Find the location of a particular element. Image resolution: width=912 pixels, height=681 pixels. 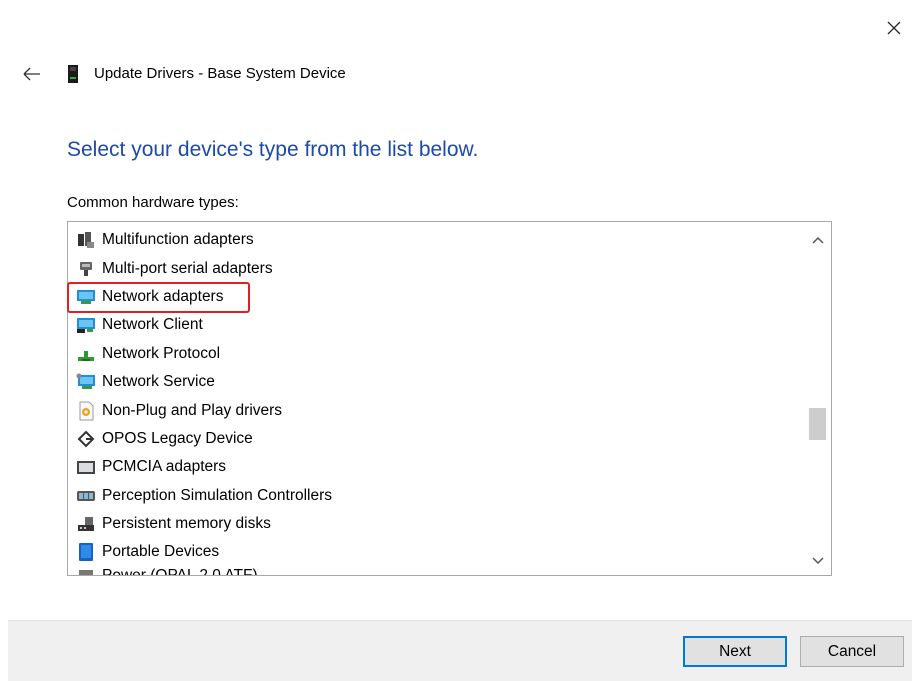

chevron-up-icon is located at coordinates (817, 240).